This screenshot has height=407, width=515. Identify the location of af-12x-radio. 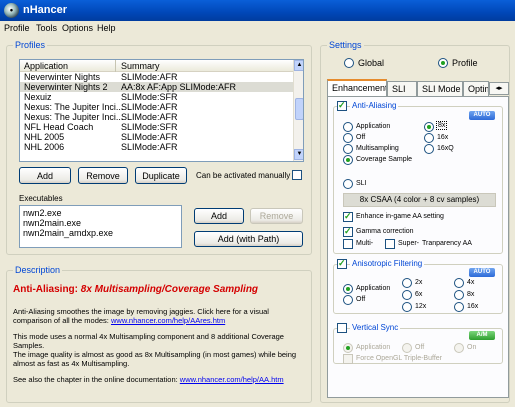
(407, 307).